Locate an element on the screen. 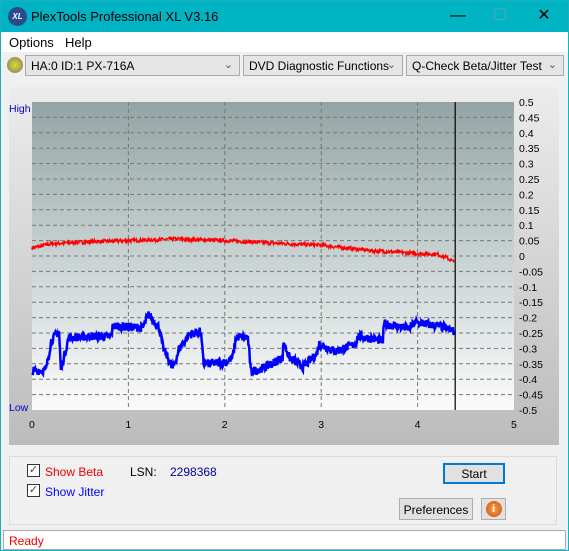 The image size is (569, 551). test-value: Q-Check Beta/Jitter Test is located at coordinates (477, 66).